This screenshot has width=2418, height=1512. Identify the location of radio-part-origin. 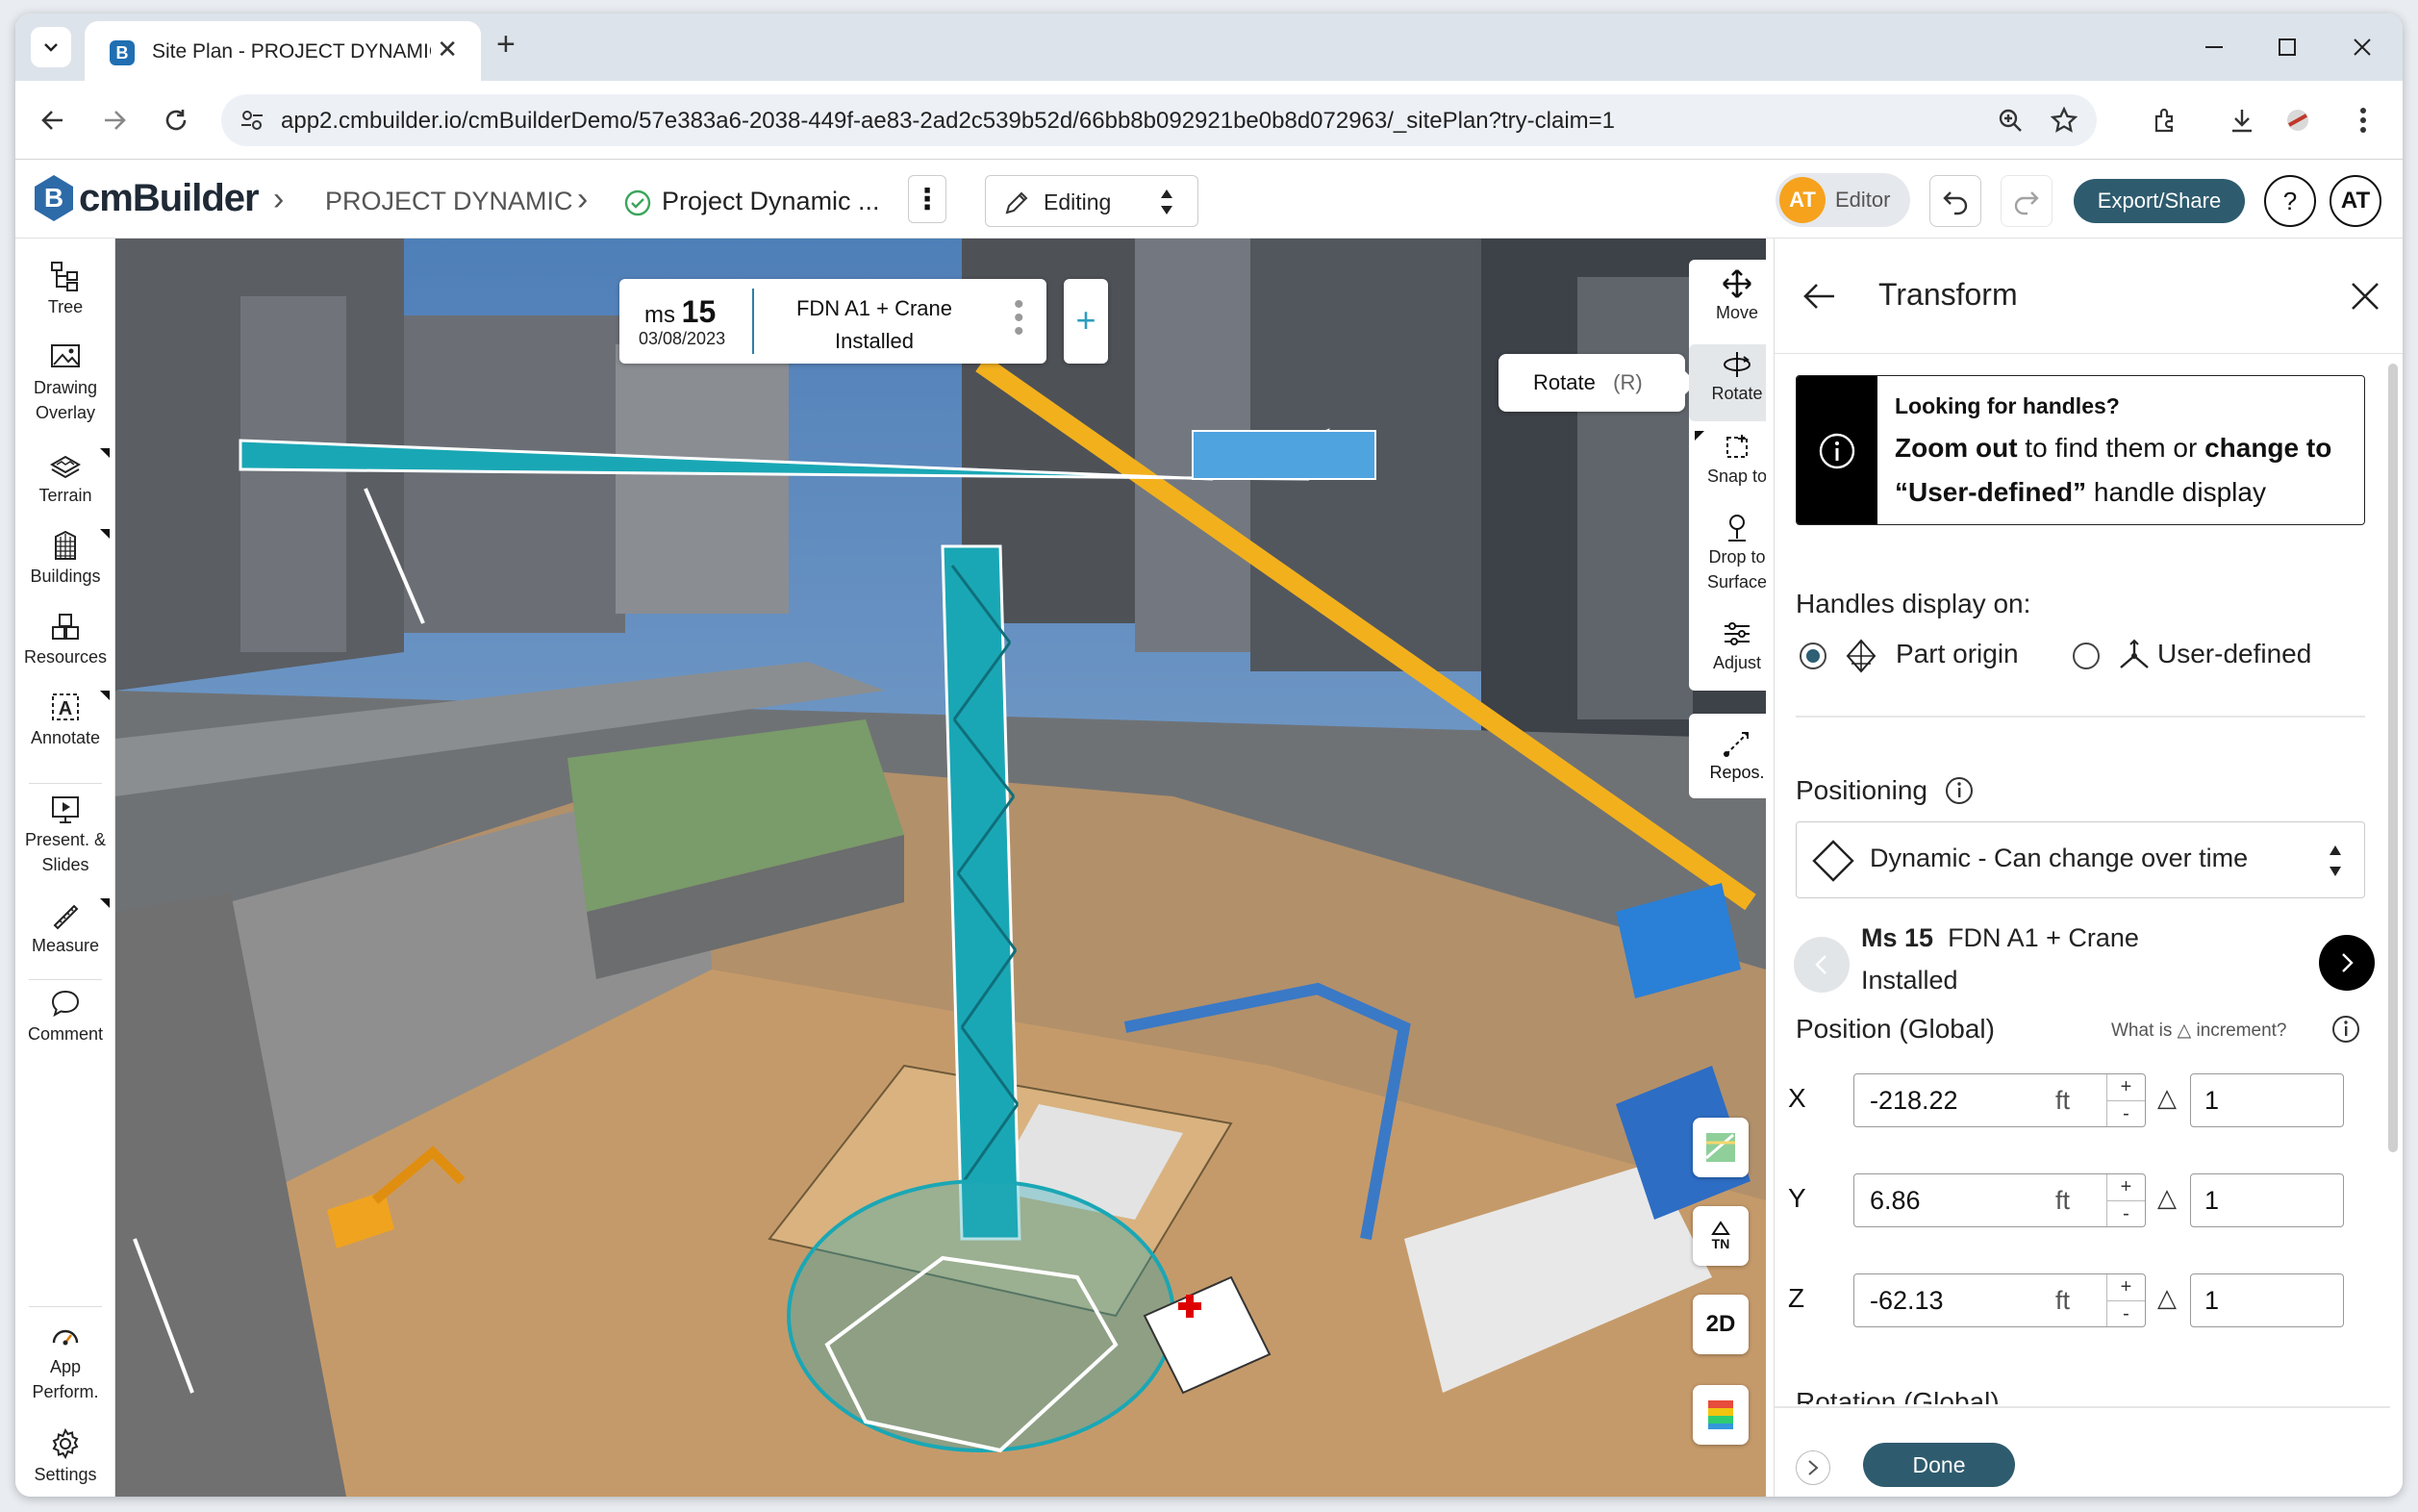
(1813, 656).